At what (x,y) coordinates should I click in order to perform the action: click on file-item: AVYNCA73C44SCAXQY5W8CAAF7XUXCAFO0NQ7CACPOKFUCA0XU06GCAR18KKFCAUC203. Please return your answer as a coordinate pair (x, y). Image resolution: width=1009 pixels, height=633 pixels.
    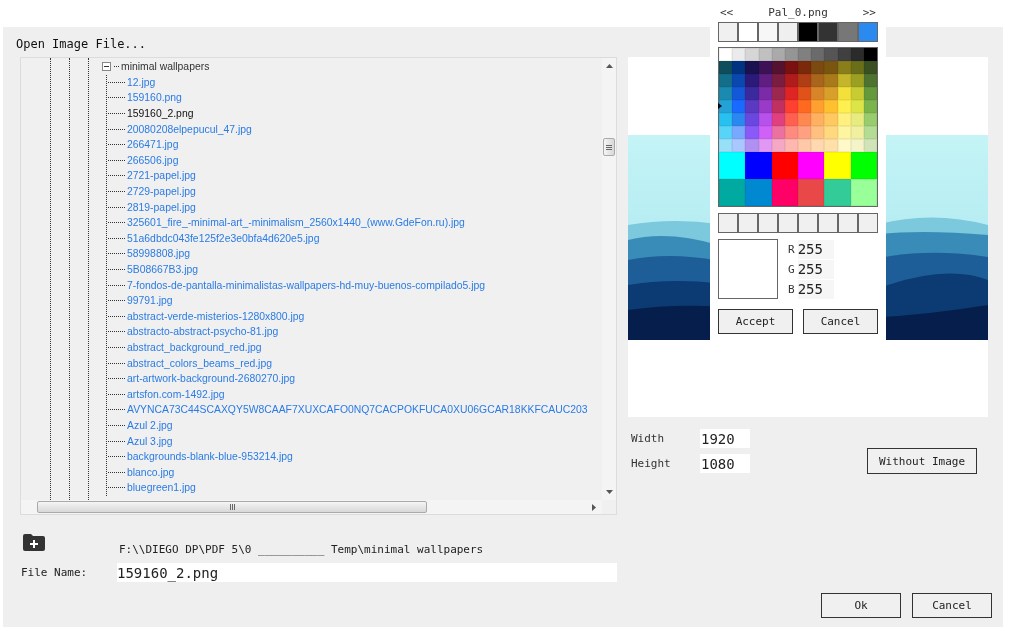
    Looking at the image, I should click on (357, 410).